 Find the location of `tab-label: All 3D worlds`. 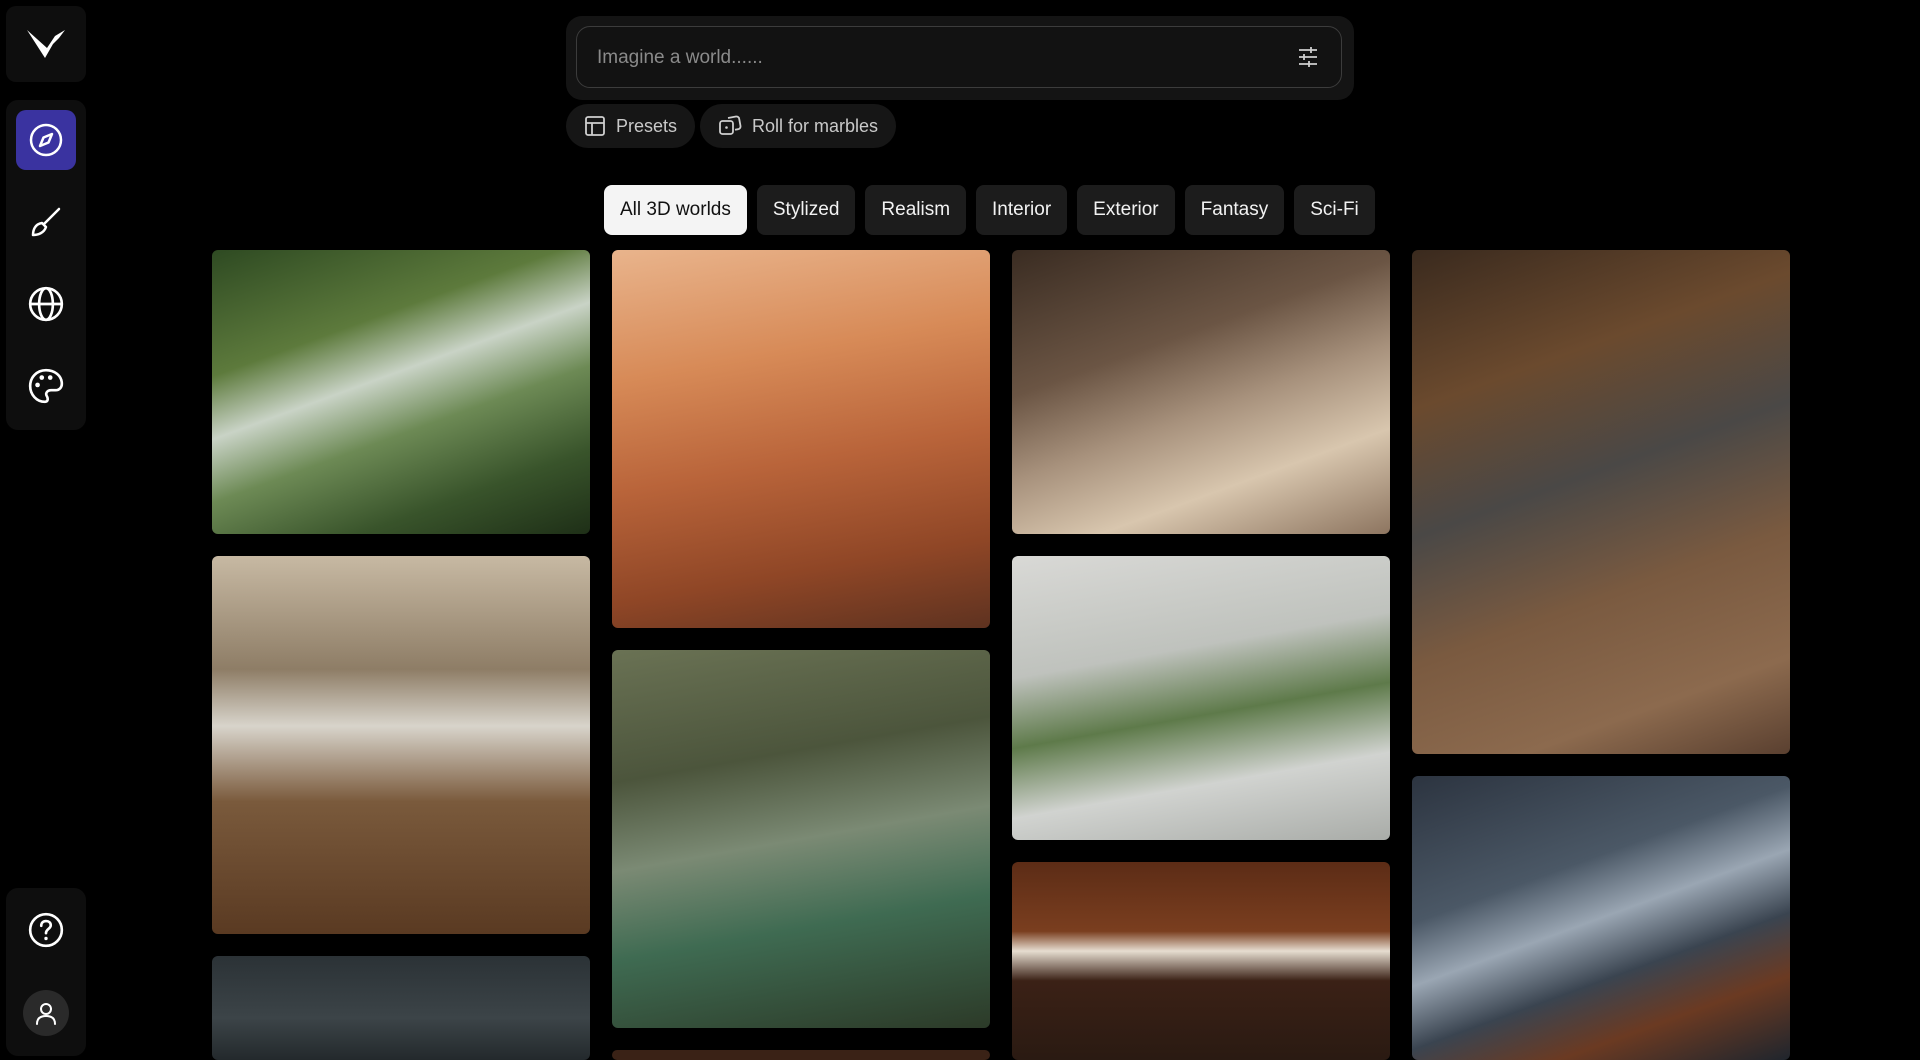

tab-label: All 3D worlds is located at coordinates (675, 209).